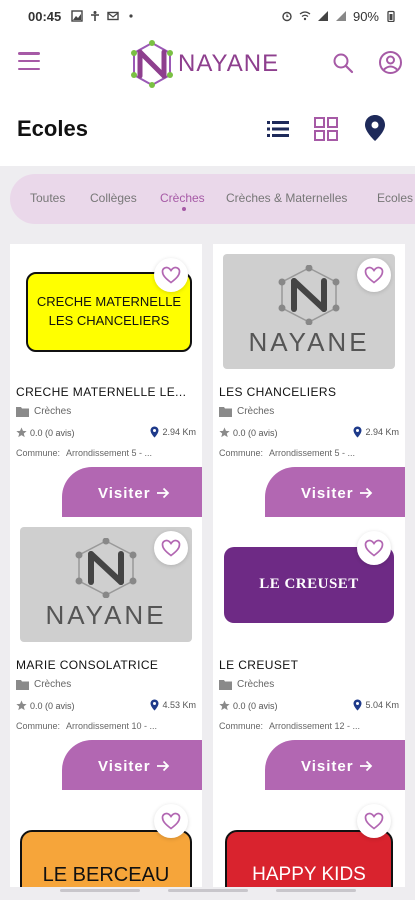 This screenshot has height=900, width=415. What do you see at coordinates (87, 665) in the screenshot?
I see `school-name: MARIE CONSOLATRICE` at bounding box center [87, 665].